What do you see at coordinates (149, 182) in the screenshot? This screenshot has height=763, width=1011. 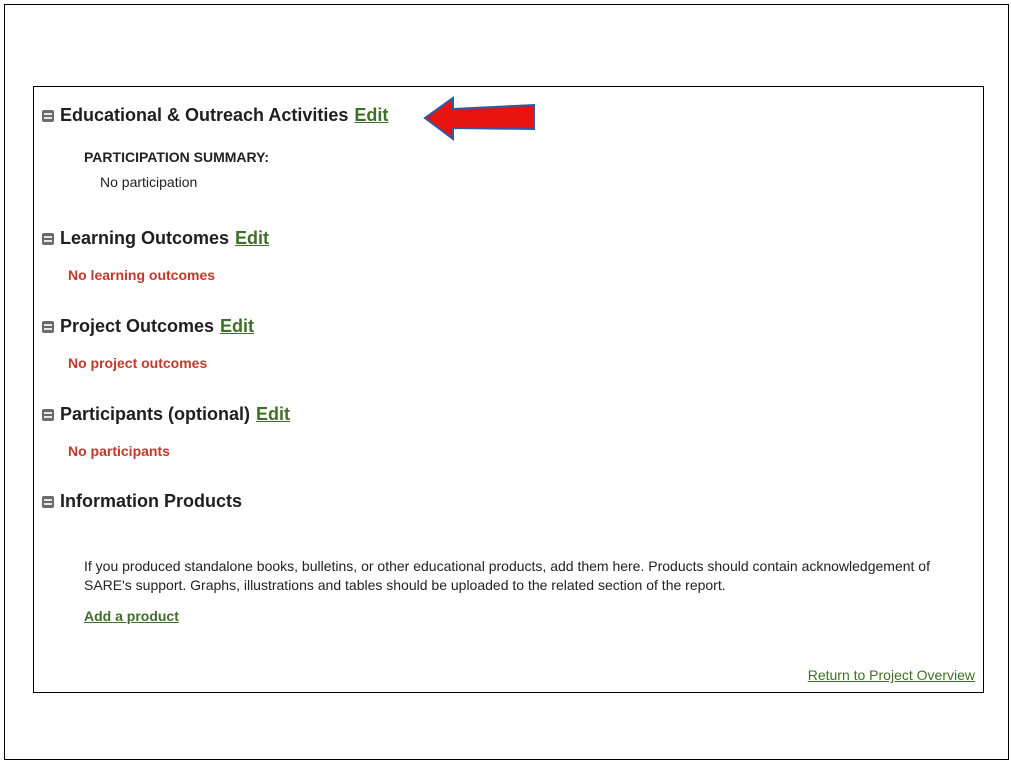 I see `participation-summary-value: No participation` at bounding box center [149, 182].